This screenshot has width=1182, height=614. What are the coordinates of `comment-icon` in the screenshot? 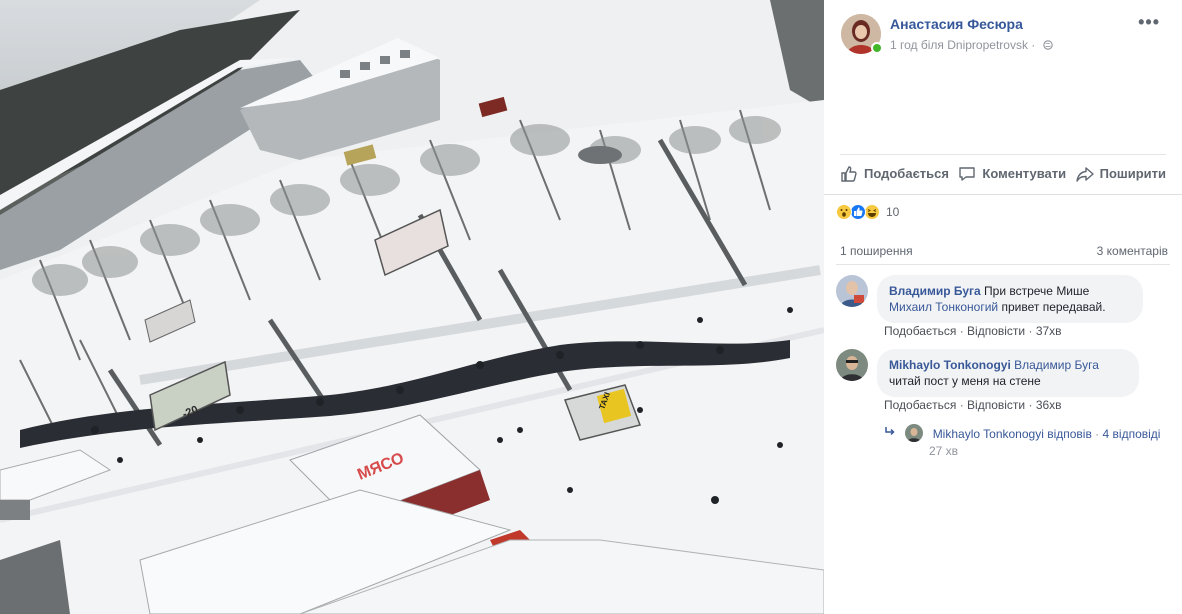 It's located at (967, 173).